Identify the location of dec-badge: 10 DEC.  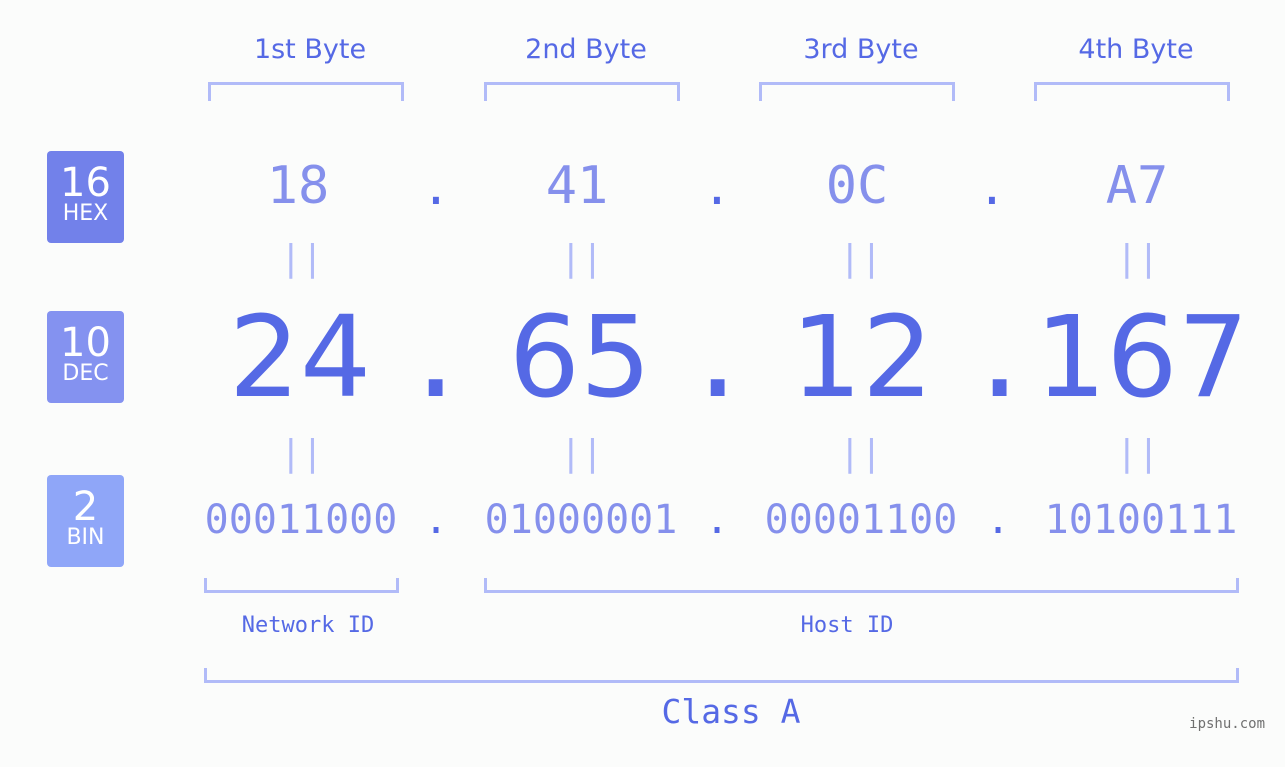
(85, 357).